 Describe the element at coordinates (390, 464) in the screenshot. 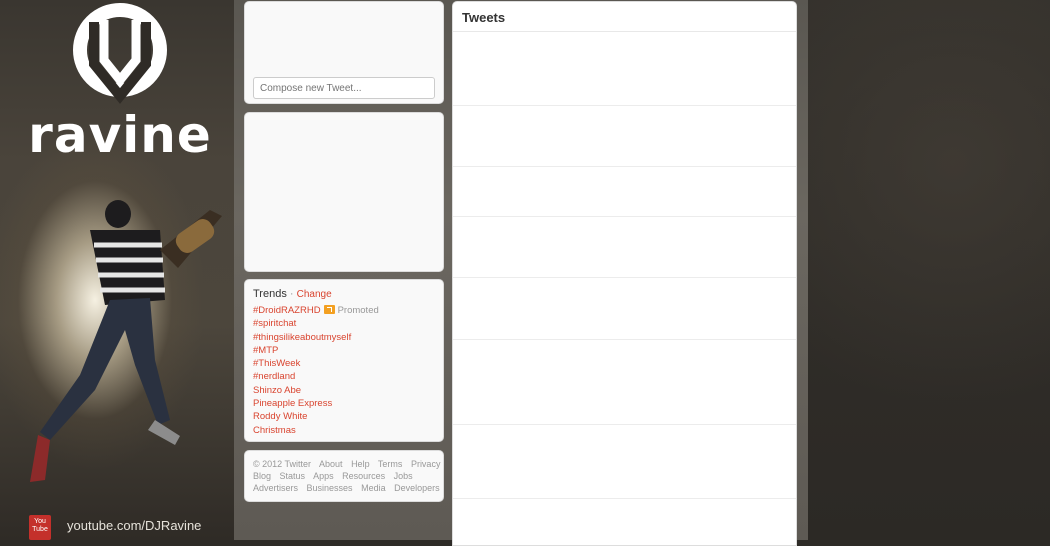

I see `footer-link-terms: Terms` at that location.